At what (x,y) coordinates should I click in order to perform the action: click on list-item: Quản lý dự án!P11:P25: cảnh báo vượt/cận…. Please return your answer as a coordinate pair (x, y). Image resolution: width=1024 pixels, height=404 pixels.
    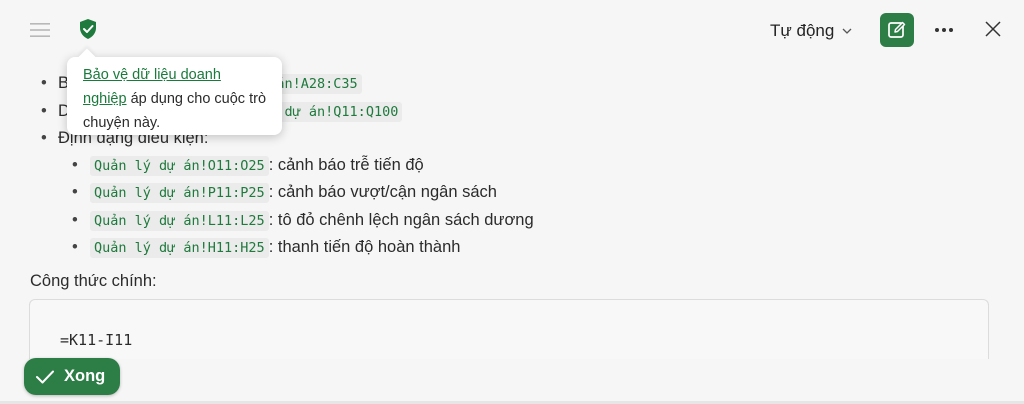
    Looking at the image, I should click on (512, 193).